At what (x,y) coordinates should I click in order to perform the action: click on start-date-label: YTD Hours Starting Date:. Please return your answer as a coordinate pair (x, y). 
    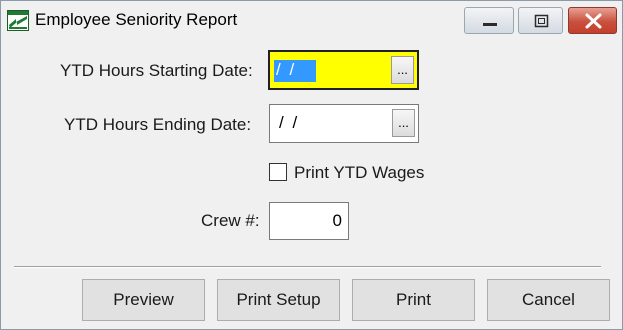
    Looking at the image, I should click on (156, 70).